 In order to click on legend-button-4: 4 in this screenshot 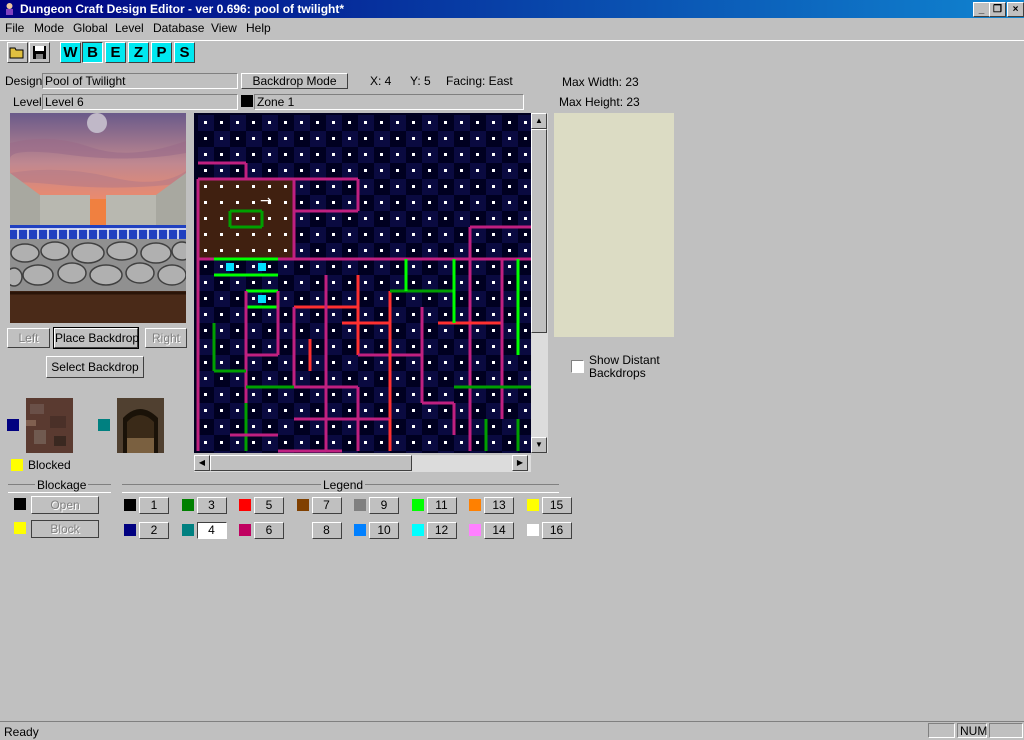, I will do `click(211, 530)`.